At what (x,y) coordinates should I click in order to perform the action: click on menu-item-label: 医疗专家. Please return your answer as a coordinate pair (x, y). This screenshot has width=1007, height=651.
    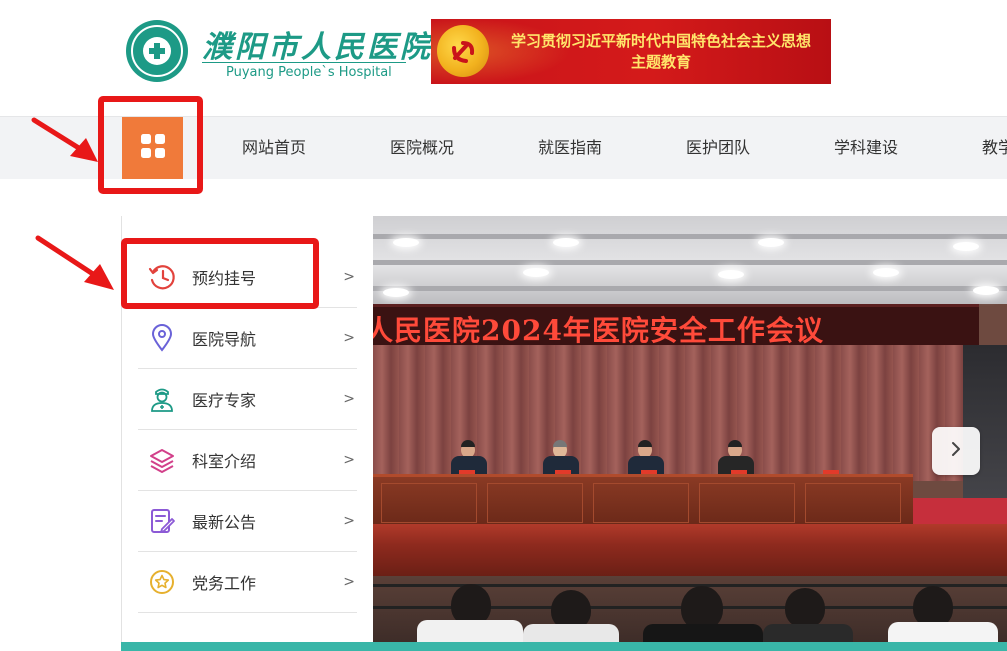
    Looking at the image, I should click on (224, 400).